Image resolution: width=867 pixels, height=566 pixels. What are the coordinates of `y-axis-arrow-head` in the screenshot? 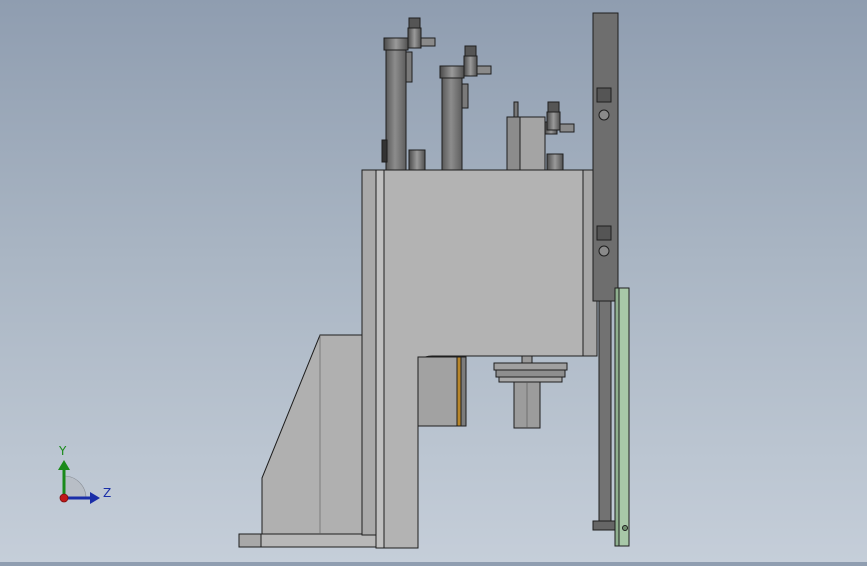 It's located at (64, 465).